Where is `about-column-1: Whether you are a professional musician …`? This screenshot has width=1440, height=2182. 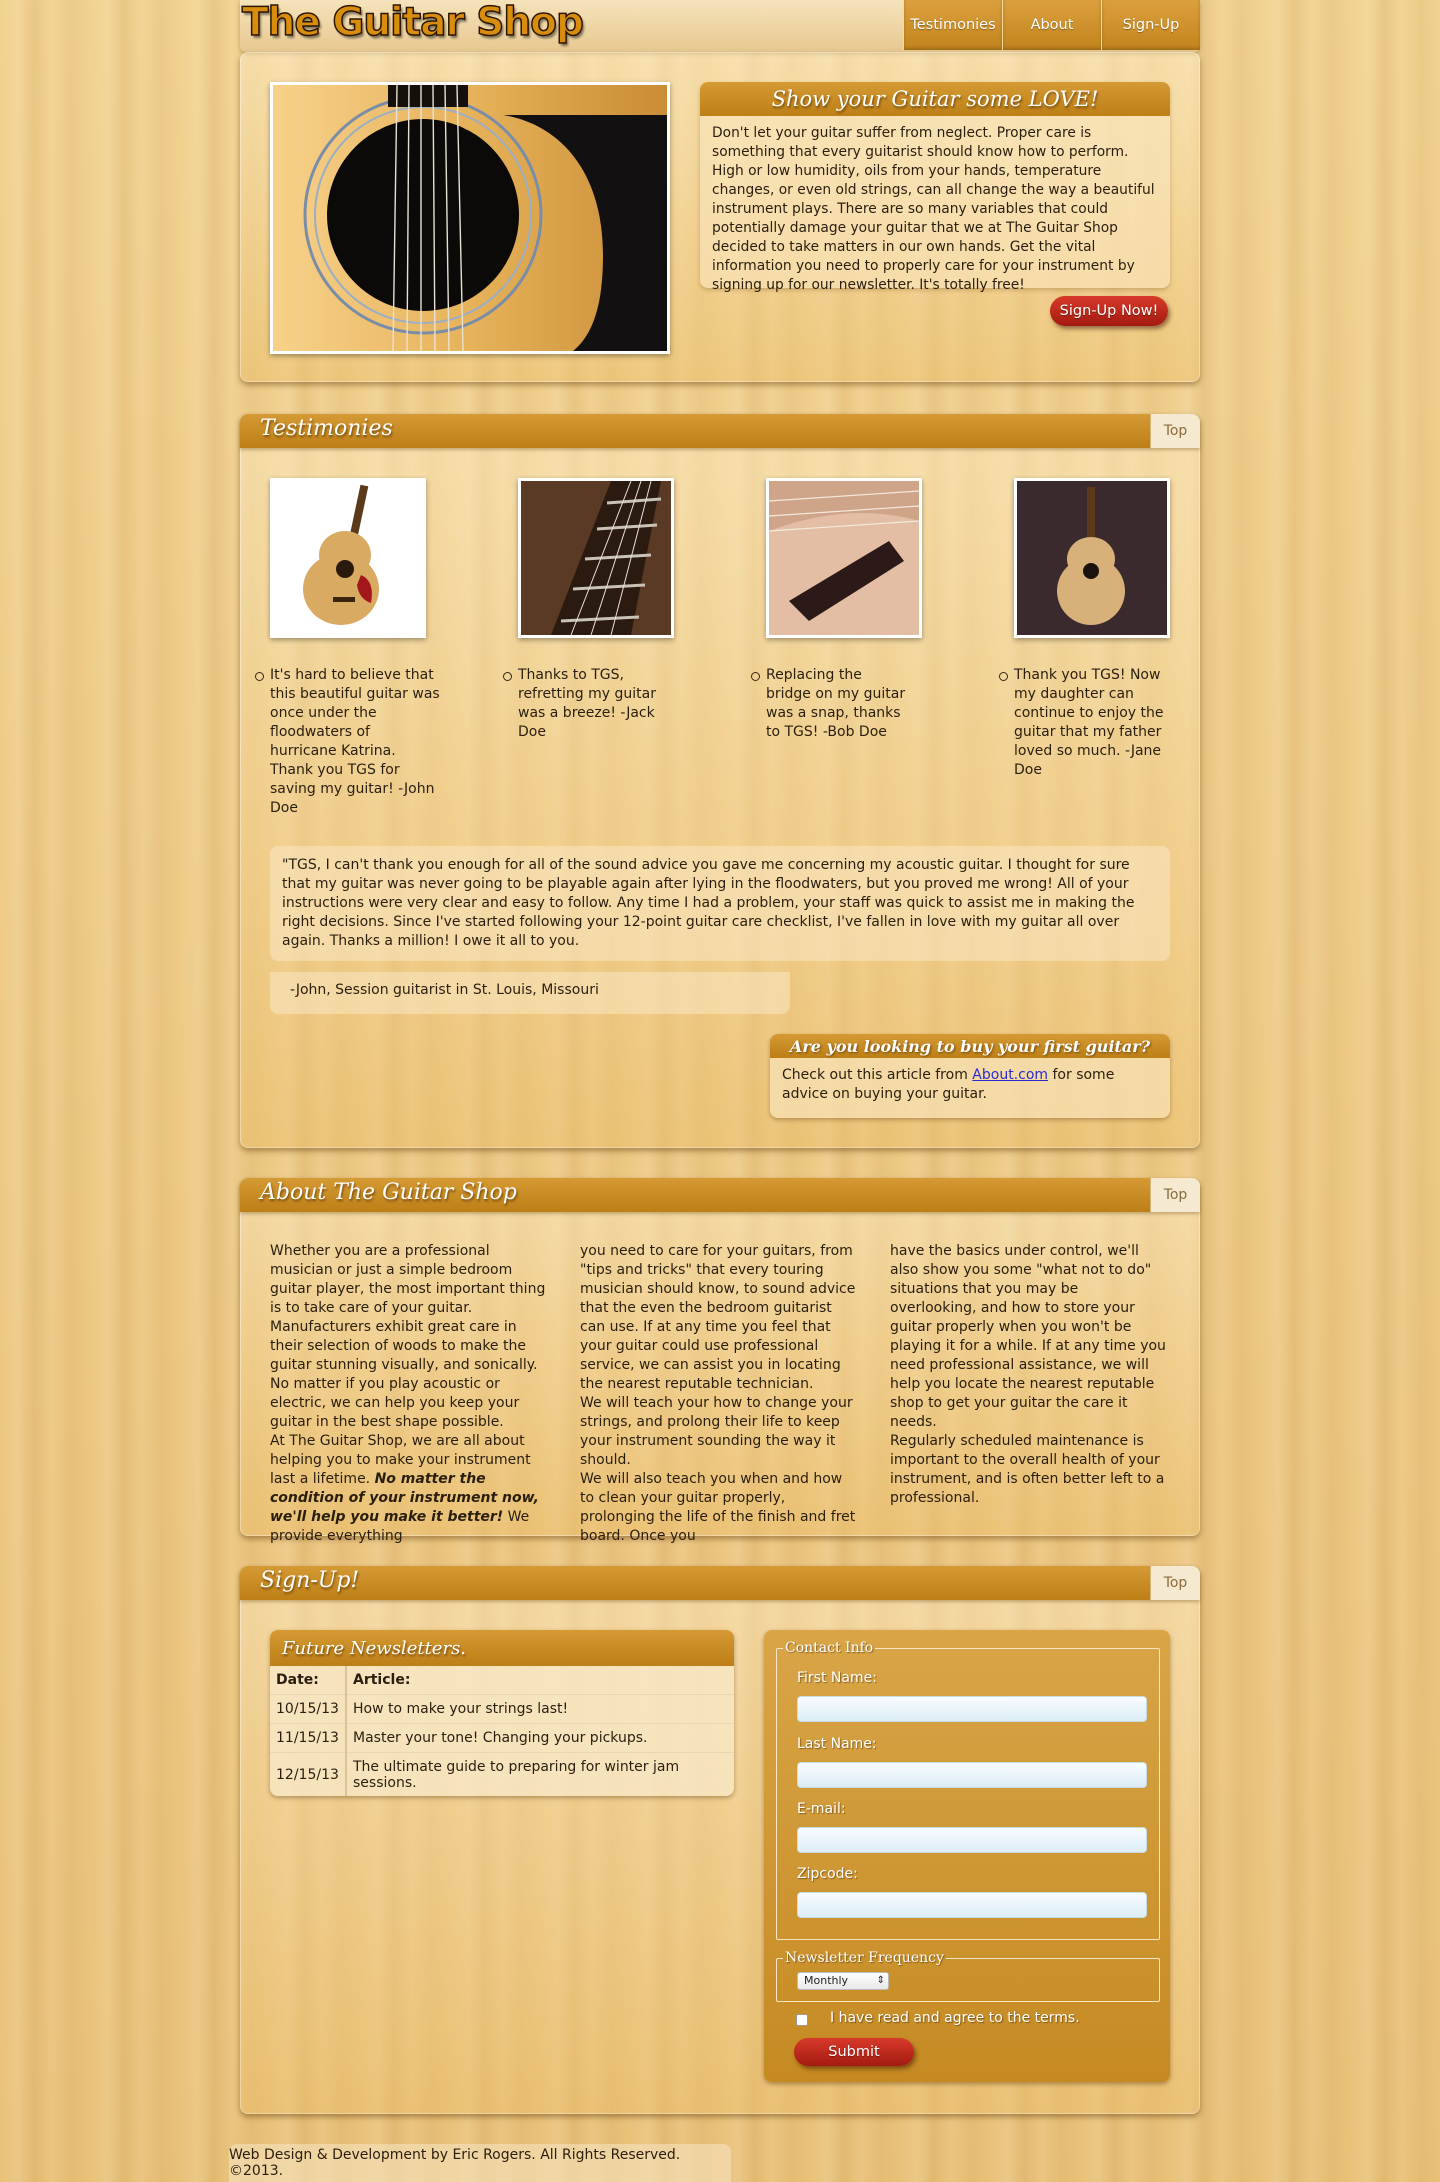 about-column-1: Whether you are a professional musician … is located at coordinates (408, 1394).